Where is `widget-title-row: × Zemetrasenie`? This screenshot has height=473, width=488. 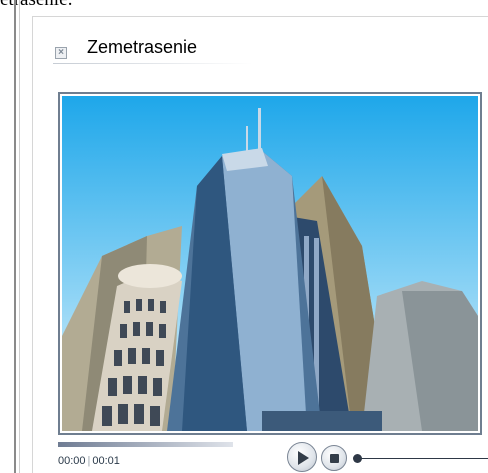
widget-title-row: × Zemetrasenie is located at coordinates (170, 48).